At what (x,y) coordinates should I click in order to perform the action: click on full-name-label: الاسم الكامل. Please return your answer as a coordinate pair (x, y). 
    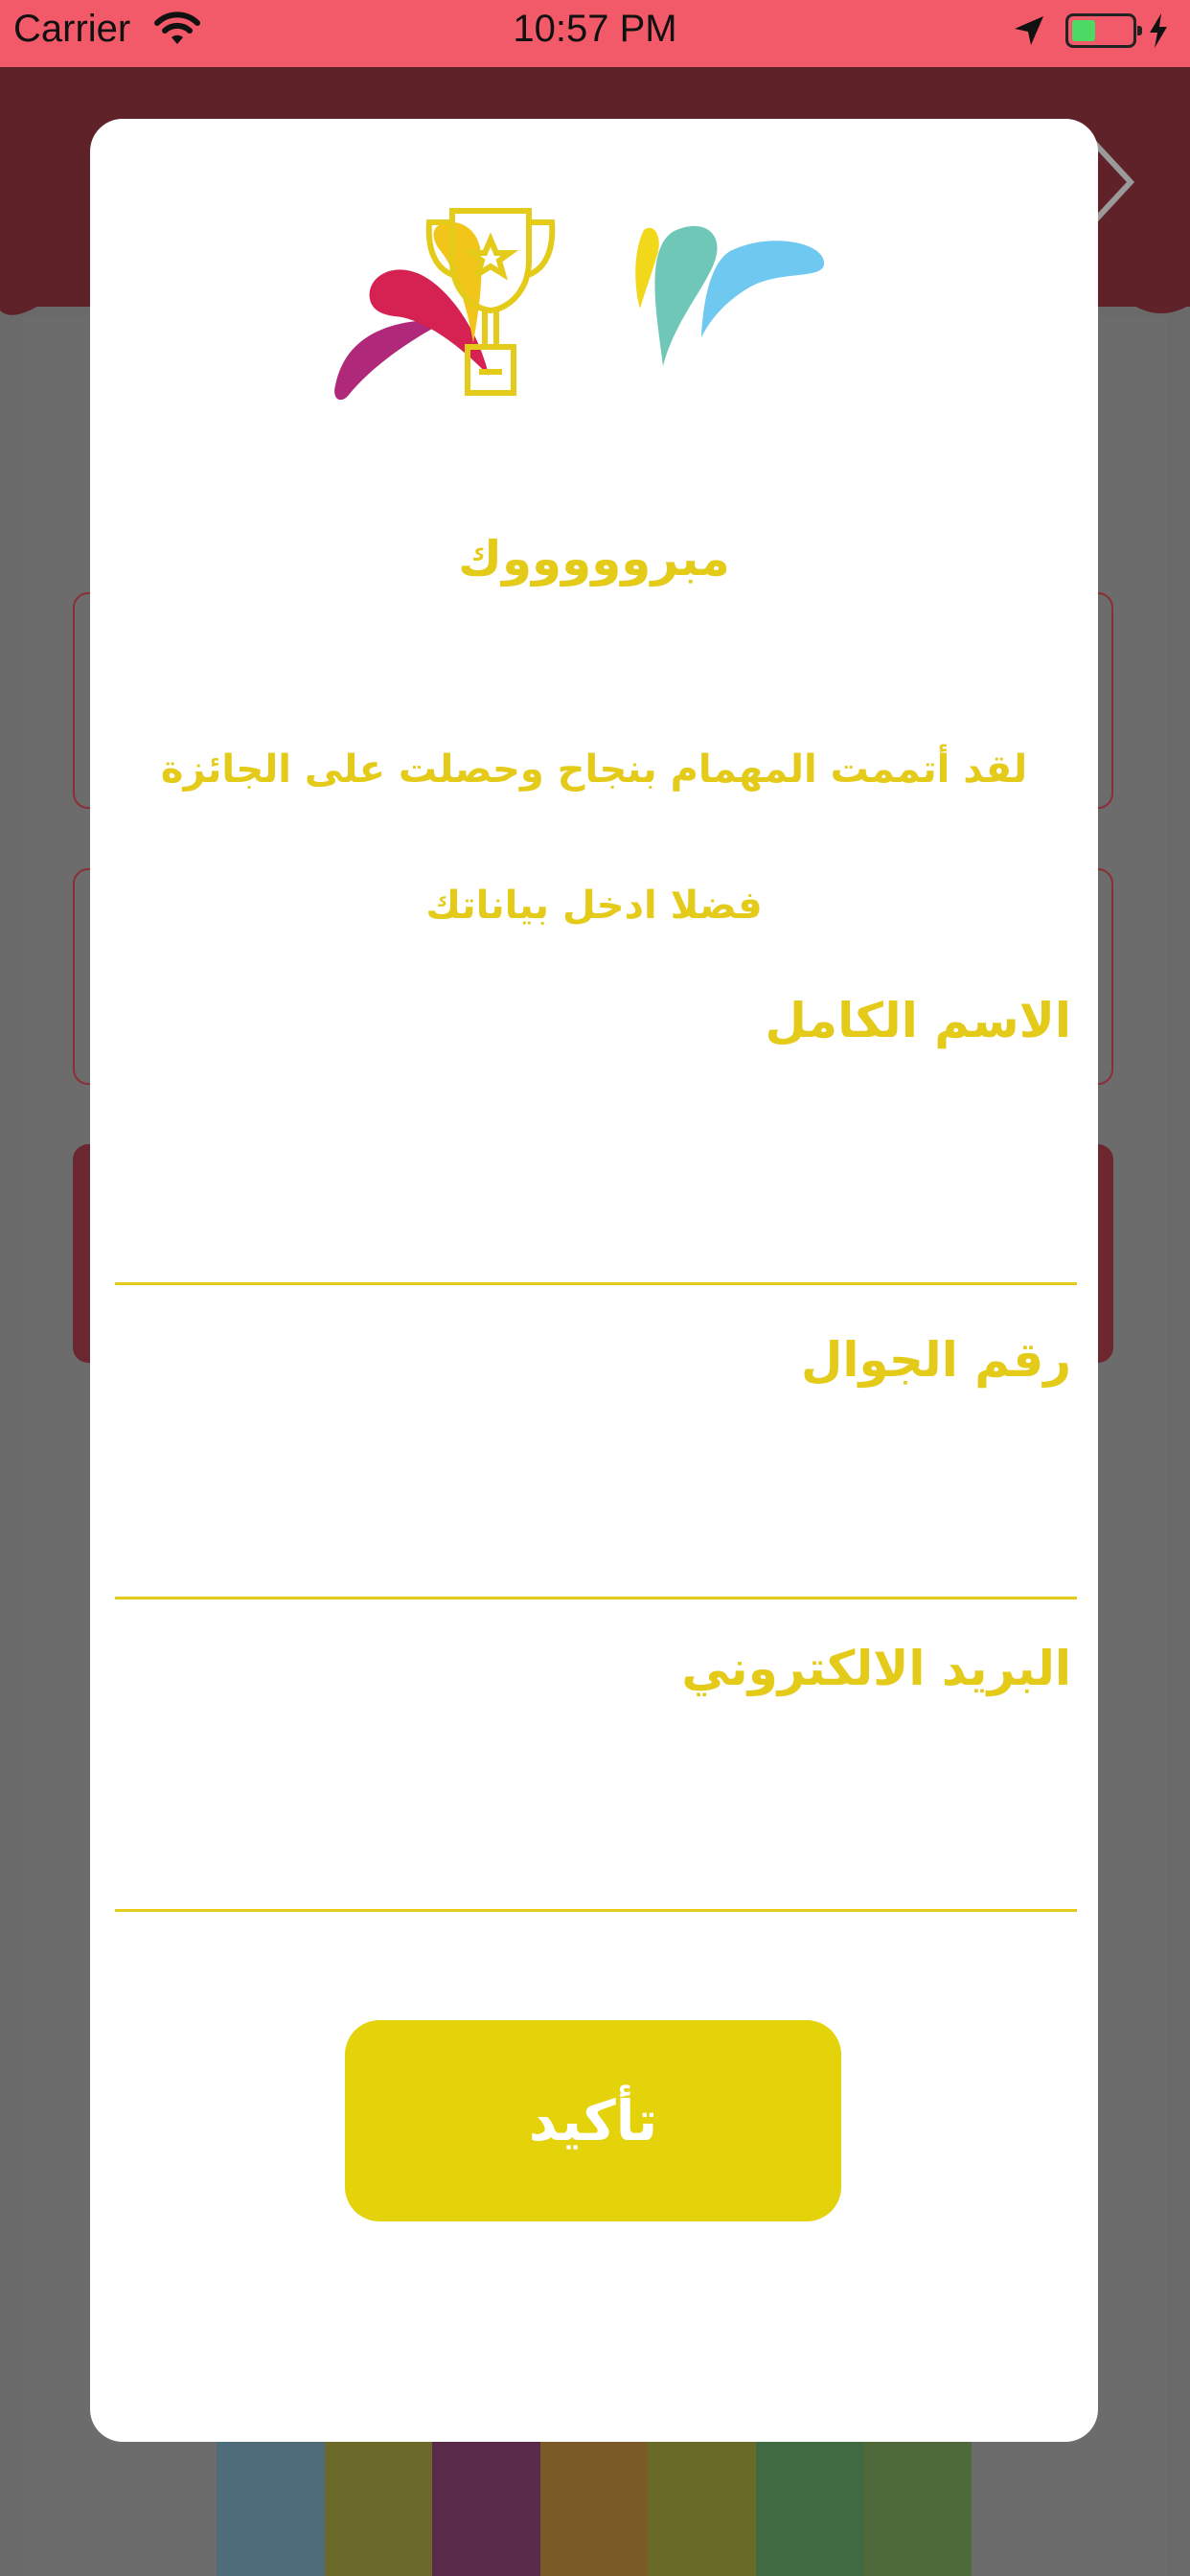
    Looking at the image, I should click on (918, 1020).